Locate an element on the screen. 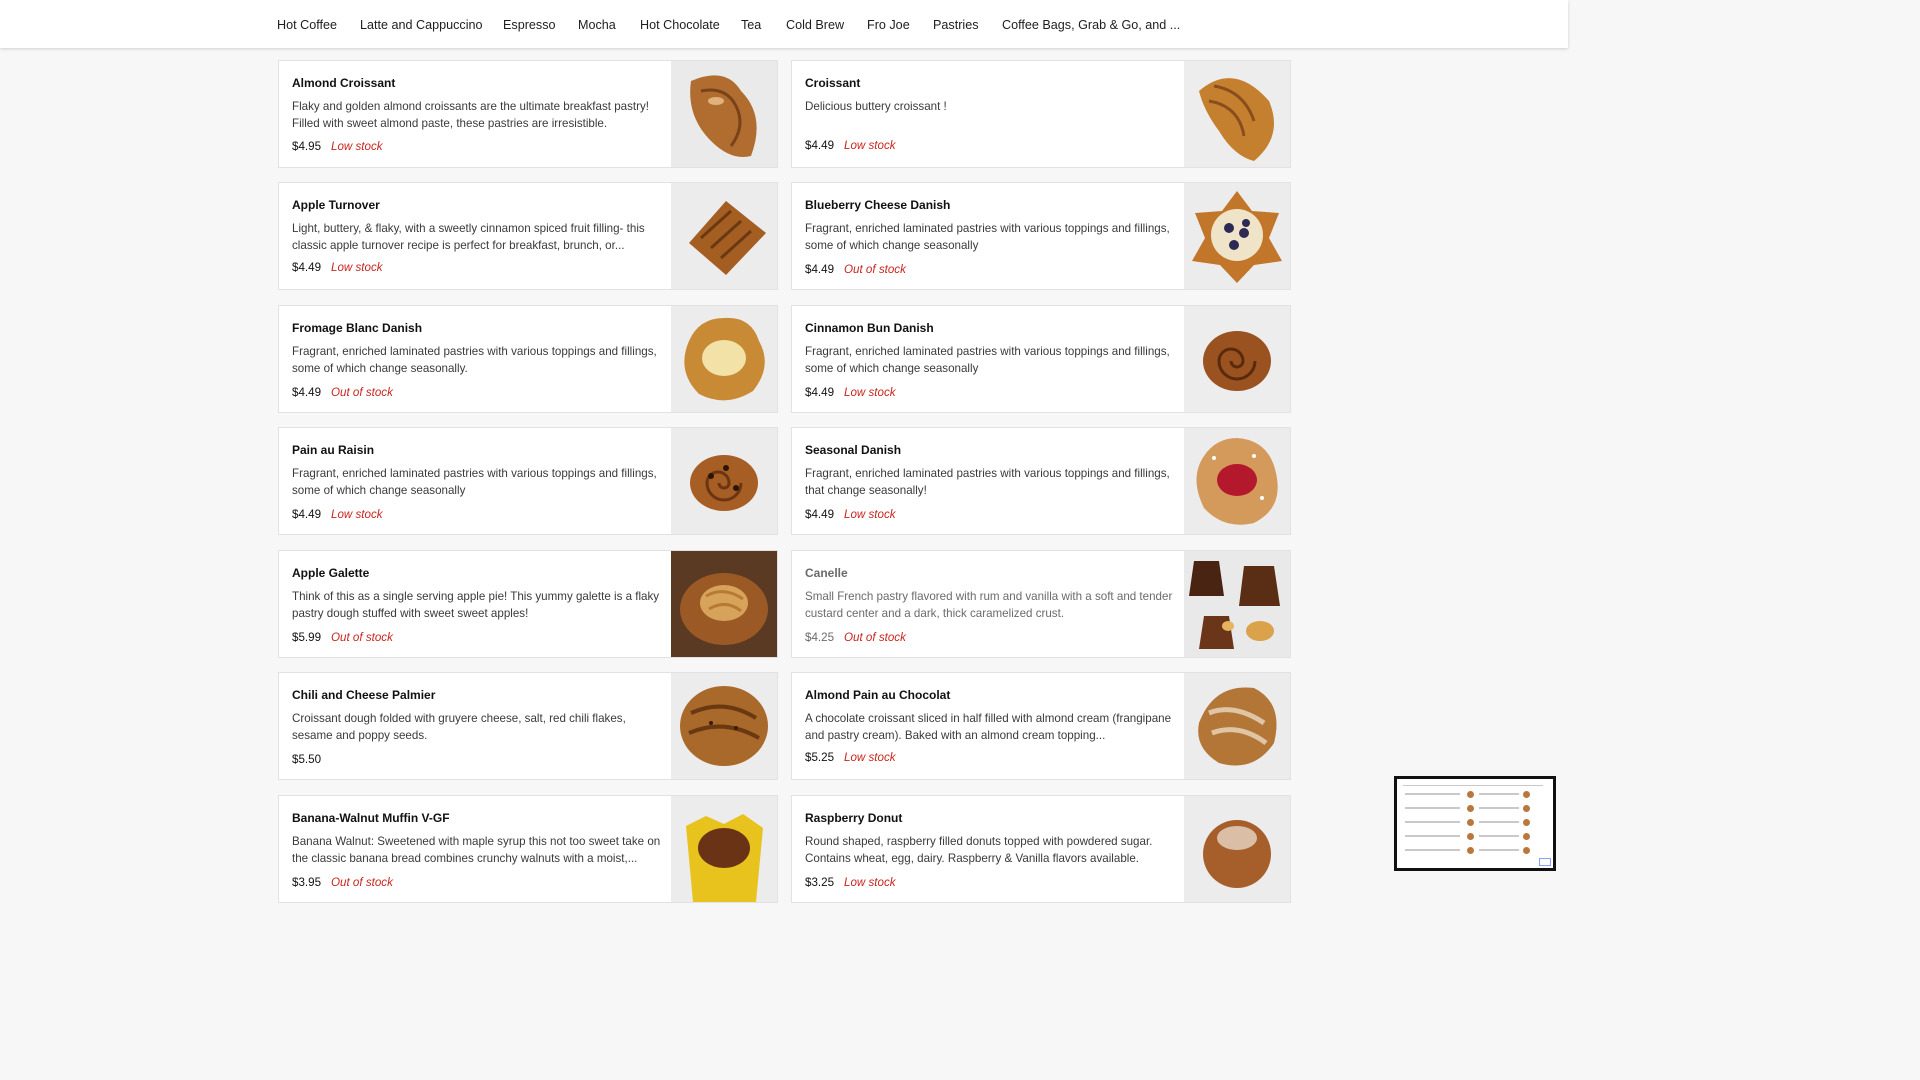 The image size is (1920, 1080). category-fro-joe: Fro Joe is located at coordinates (888, 25).